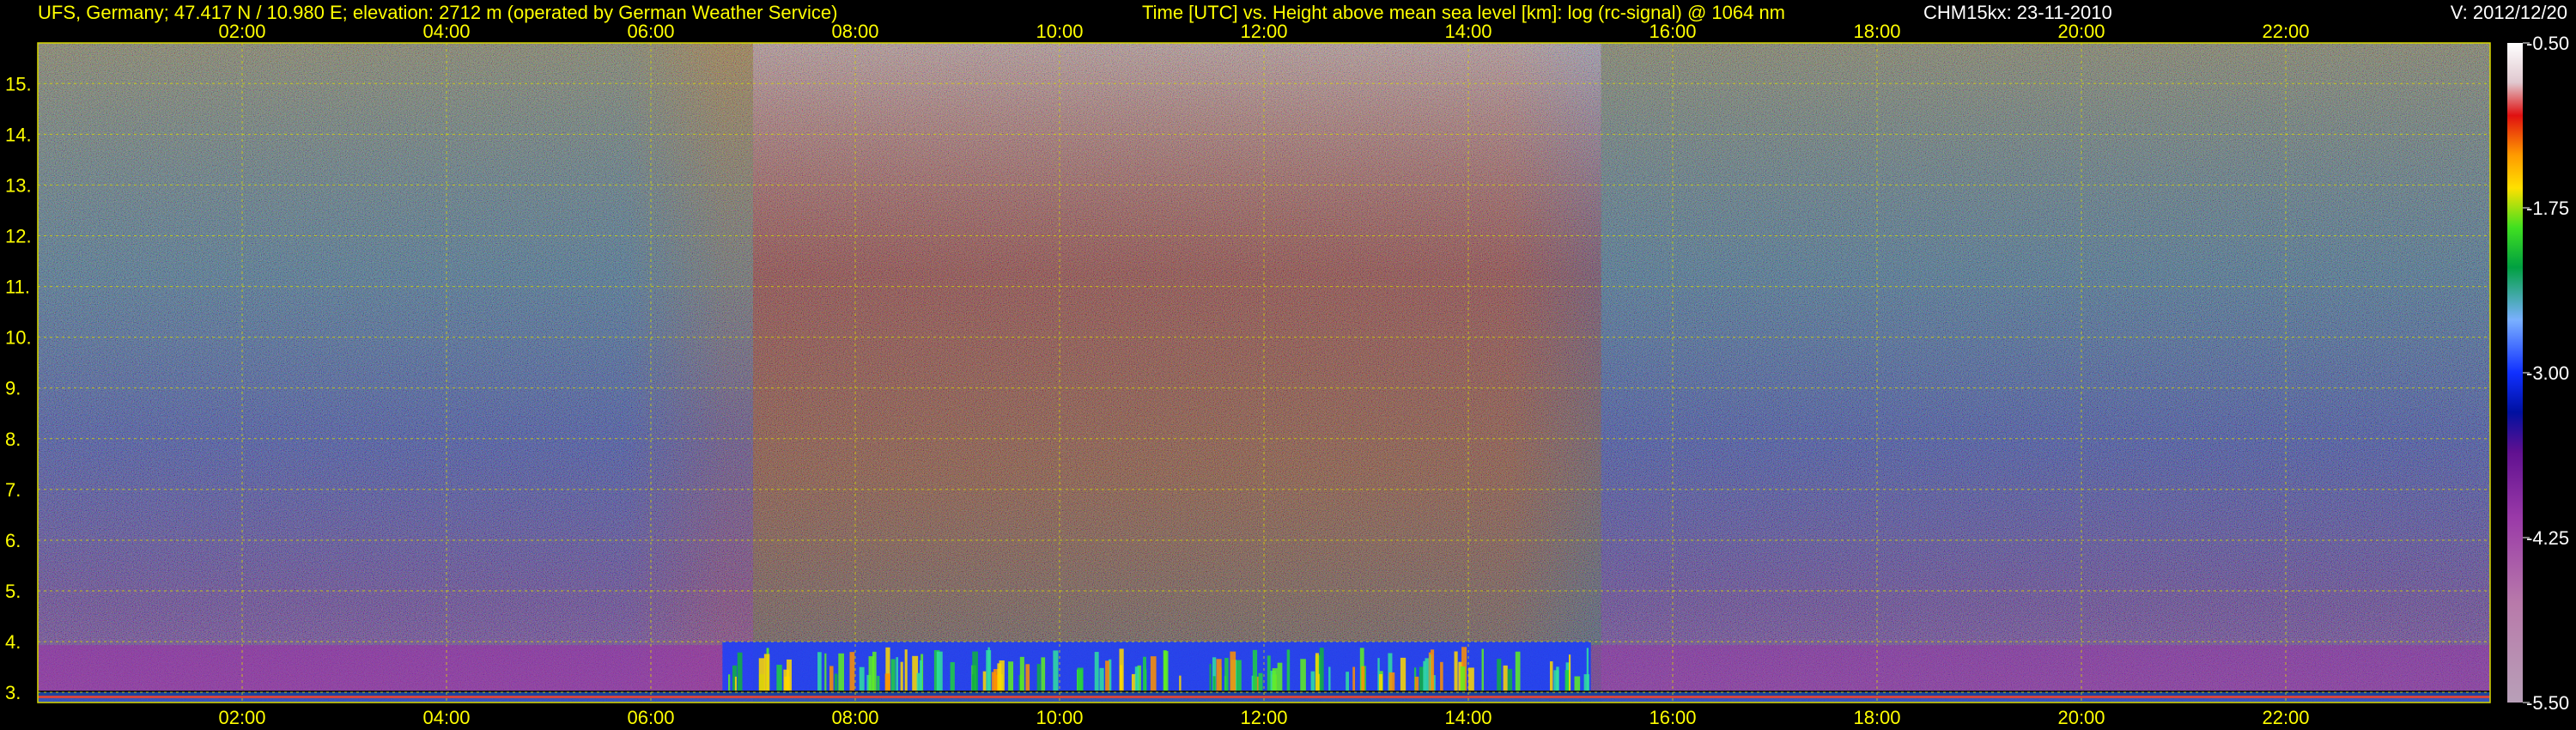 This screenshot has height=730, width=2576. Describe the element at coordinates (13, 490) in the screenshot. I see `y-tick-label: 7.` at that location.